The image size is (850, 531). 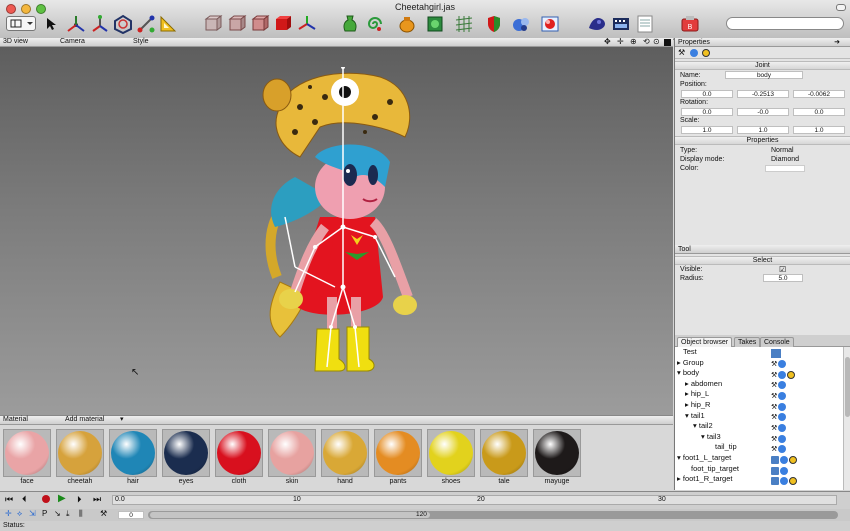 What do you see at coordinates (841, 7) in the screenshot?
I see `toolbar-toggle-icon` at bounding box center [841, 7].